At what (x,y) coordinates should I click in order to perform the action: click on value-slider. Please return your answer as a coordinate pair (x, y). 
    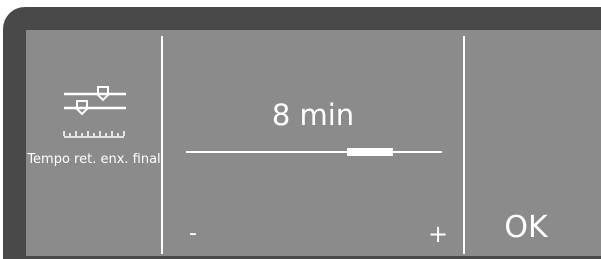
    Looking at the image, I should click on (314, 152).